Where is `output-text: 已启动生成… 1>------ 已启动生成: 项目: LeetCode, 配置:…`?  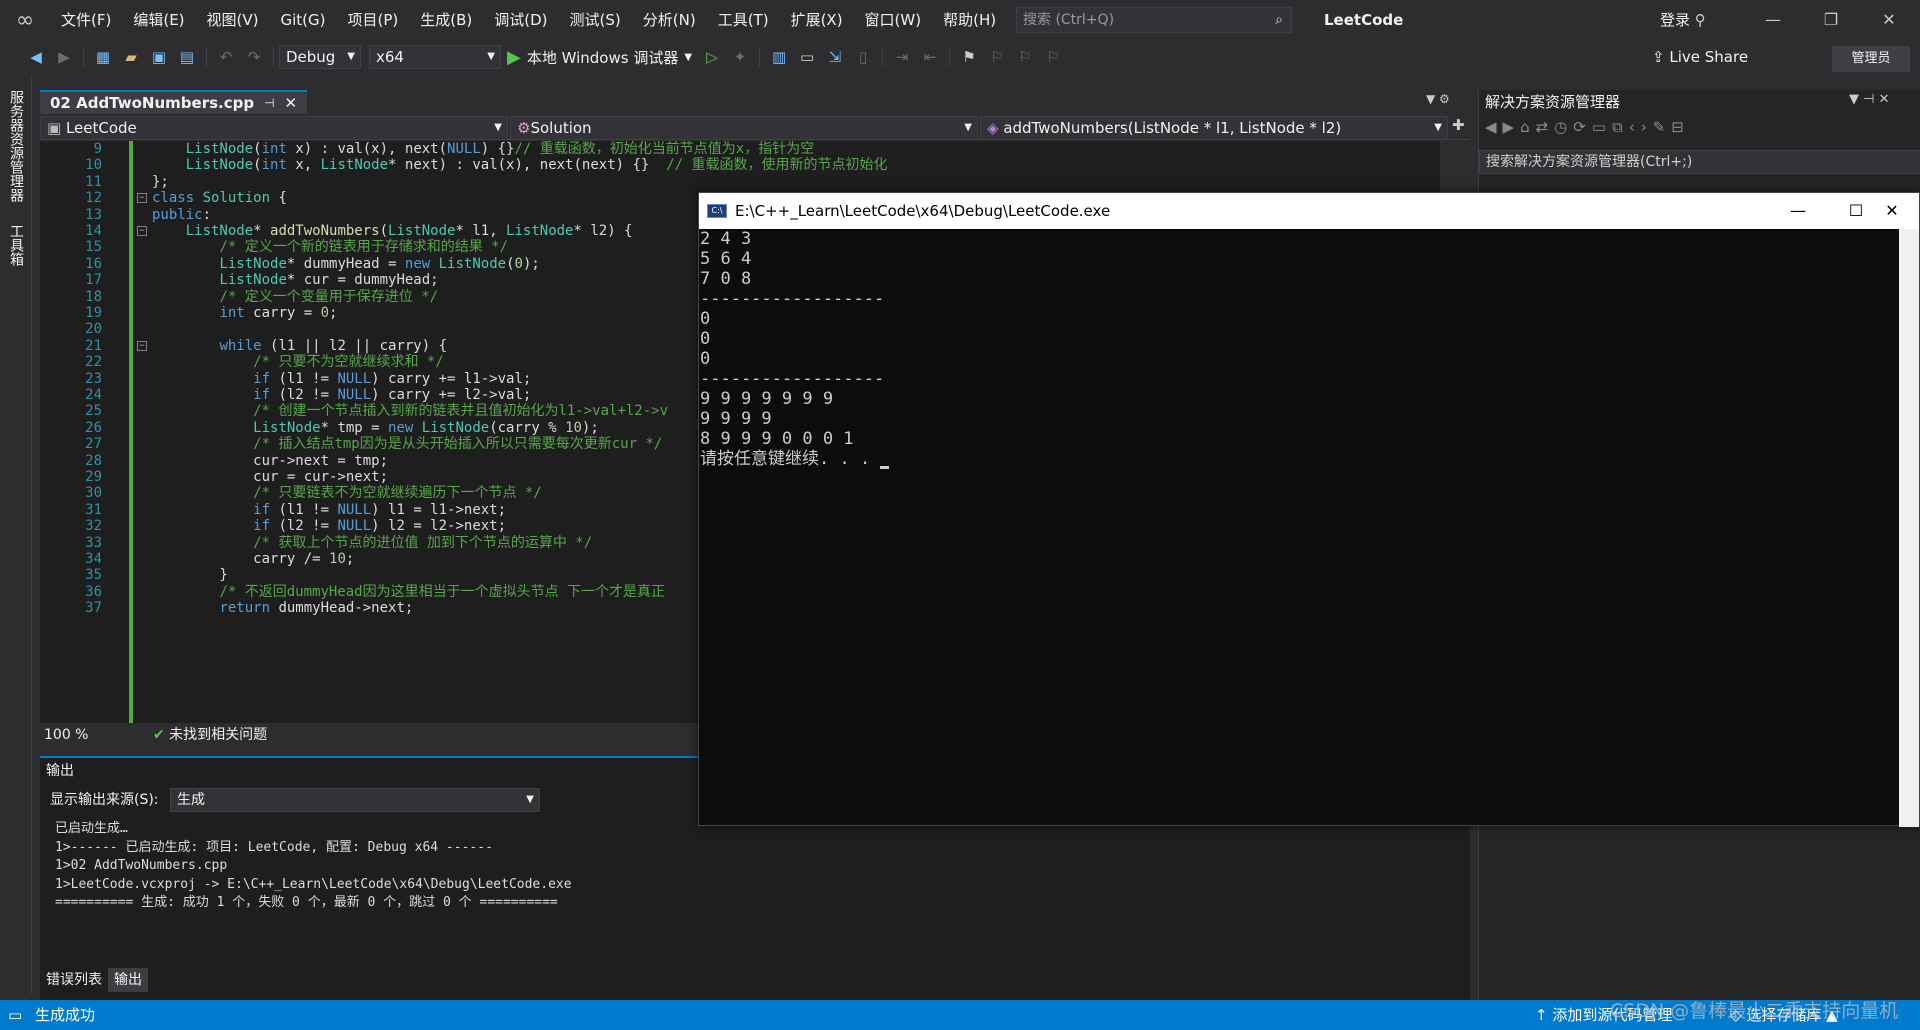
output-text: 已启动生成… 1>------ 已启动生成: 项目: LeetCode, 配置:… is located at coordinates (313, 865).